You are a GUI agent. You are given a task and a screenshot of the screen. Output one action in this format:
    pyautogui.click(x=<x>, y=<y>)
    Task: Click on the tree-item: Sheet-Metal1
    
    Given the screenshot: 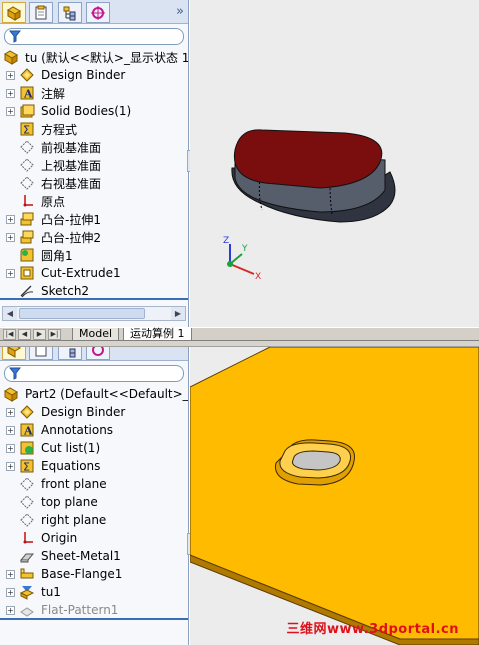 What is the action you would take?
    pyautogui.click(x=94, y=556)
    